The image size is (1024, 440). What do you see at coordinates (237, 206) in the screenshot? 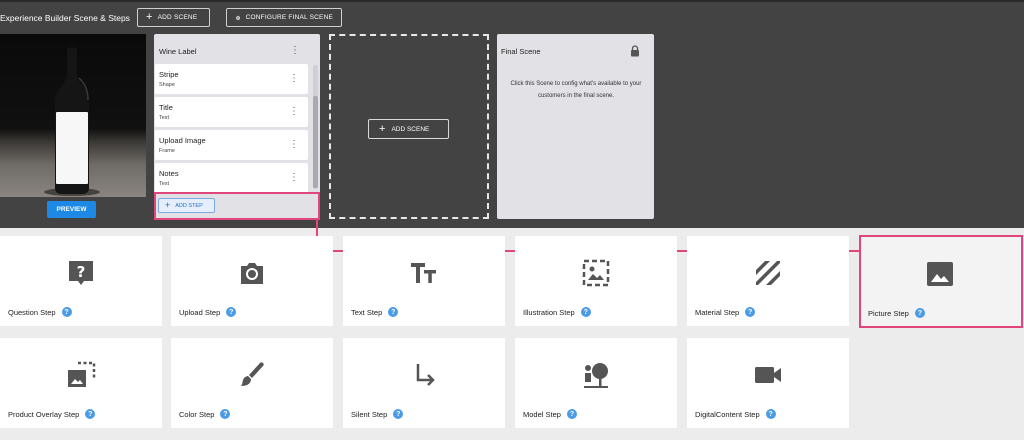
I see `highlight-add-step` at bounding box center [237, 206].